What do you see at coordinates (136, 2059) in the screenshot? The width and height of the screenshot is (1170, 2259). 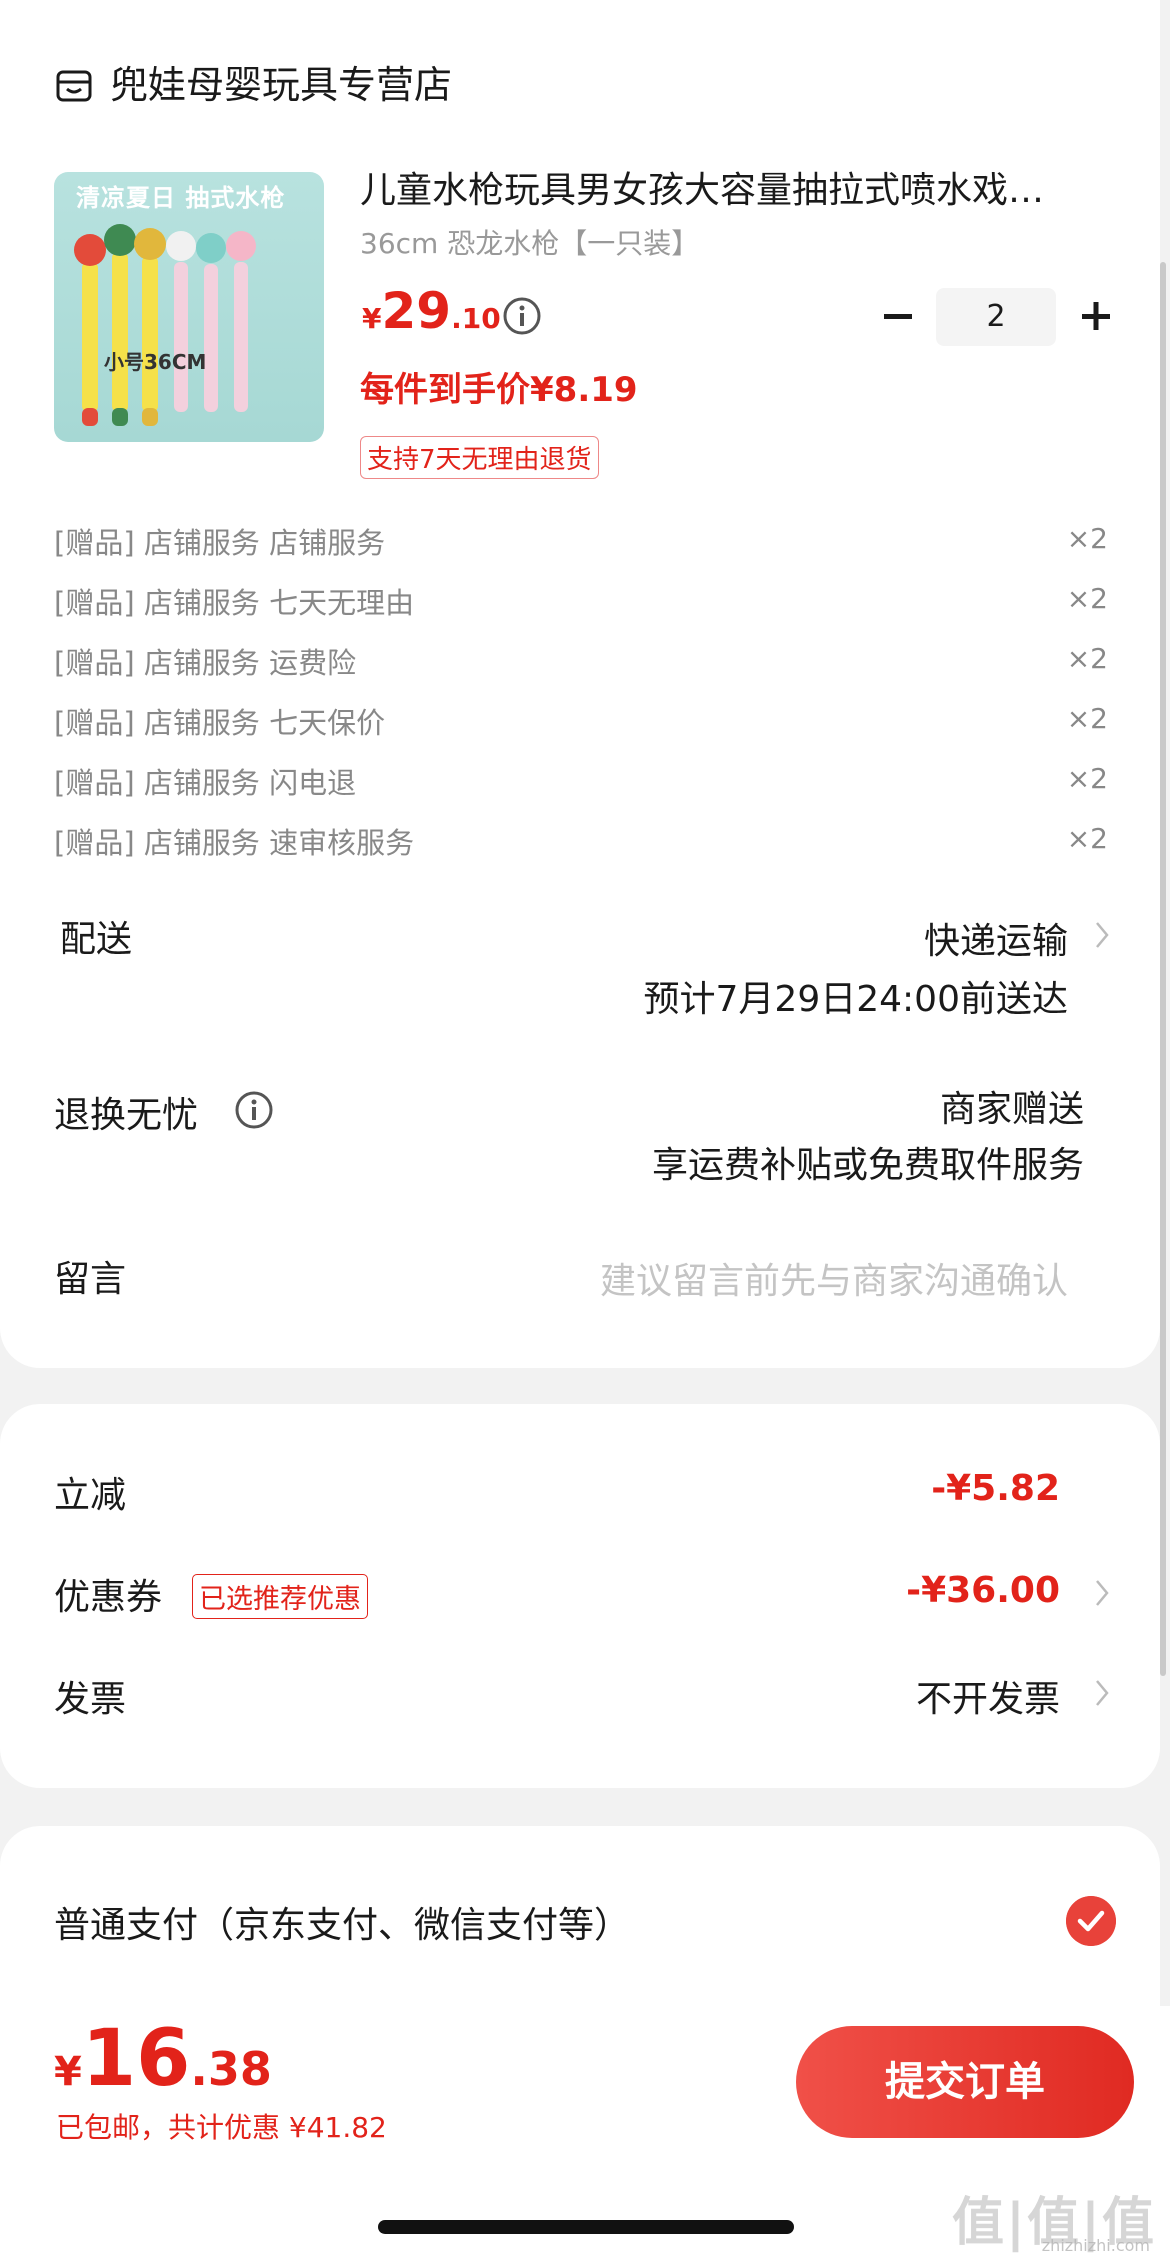 I see `total-integer: 16` at bounding box center [136, 2059].